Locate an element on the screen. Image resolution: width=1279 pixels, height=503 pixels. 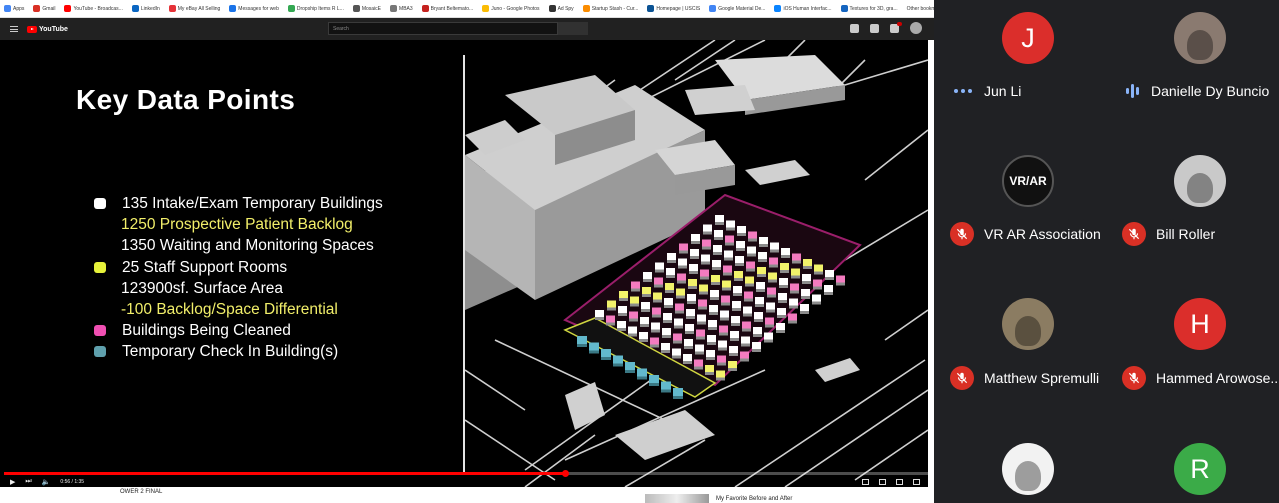
bookmark-item: MBA3 is located at coordinates (401, 8).